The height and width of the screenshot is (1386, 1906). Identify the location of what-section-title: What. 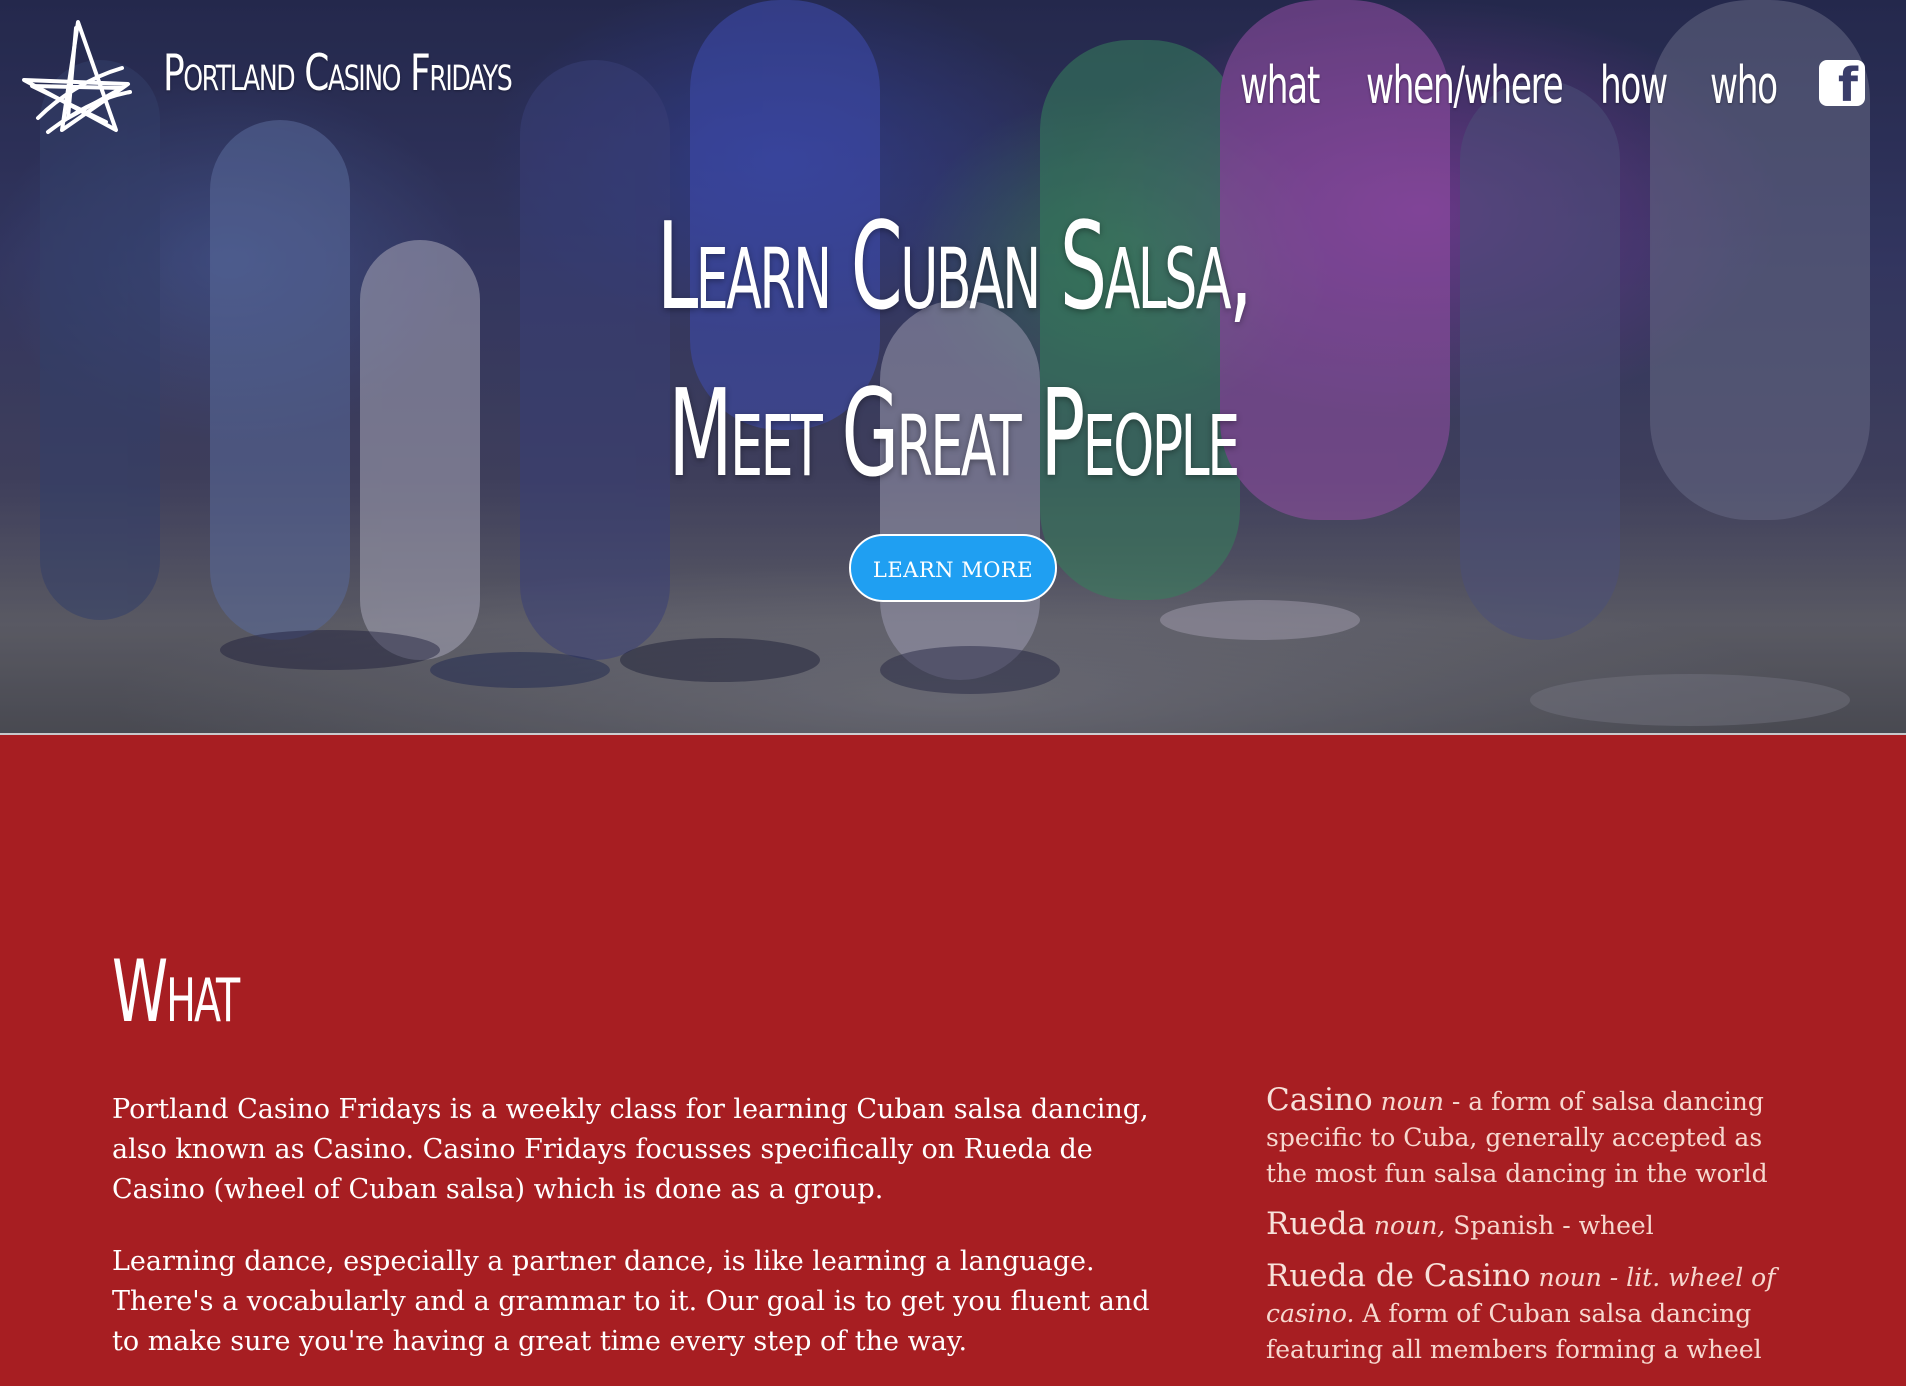
(176, 992).